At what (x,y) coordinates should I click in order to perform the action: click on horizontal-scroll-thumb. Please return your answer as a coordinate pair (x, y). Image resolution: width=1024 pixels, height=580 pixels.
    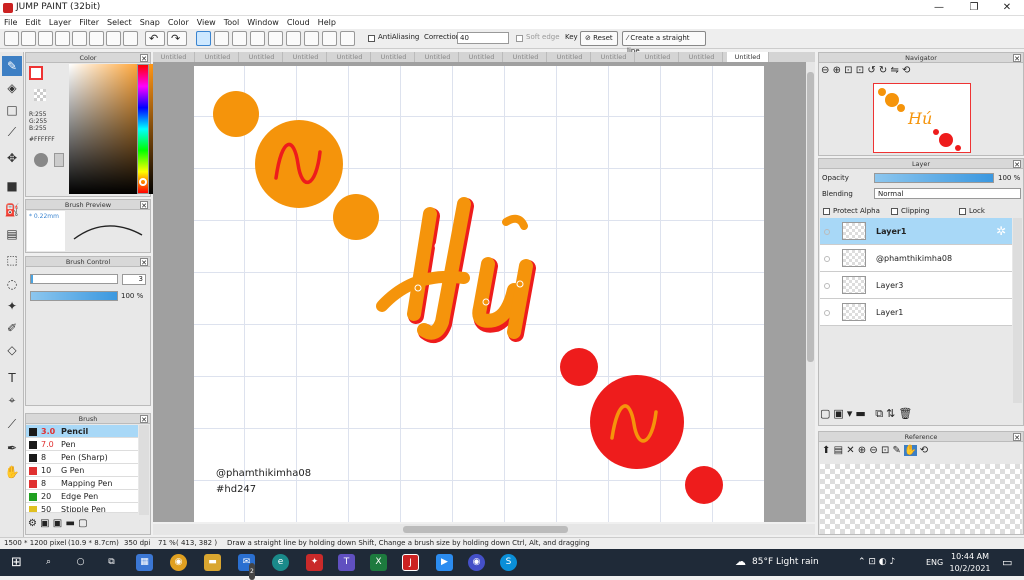
    Looking at the image, I should click on (485, 529).